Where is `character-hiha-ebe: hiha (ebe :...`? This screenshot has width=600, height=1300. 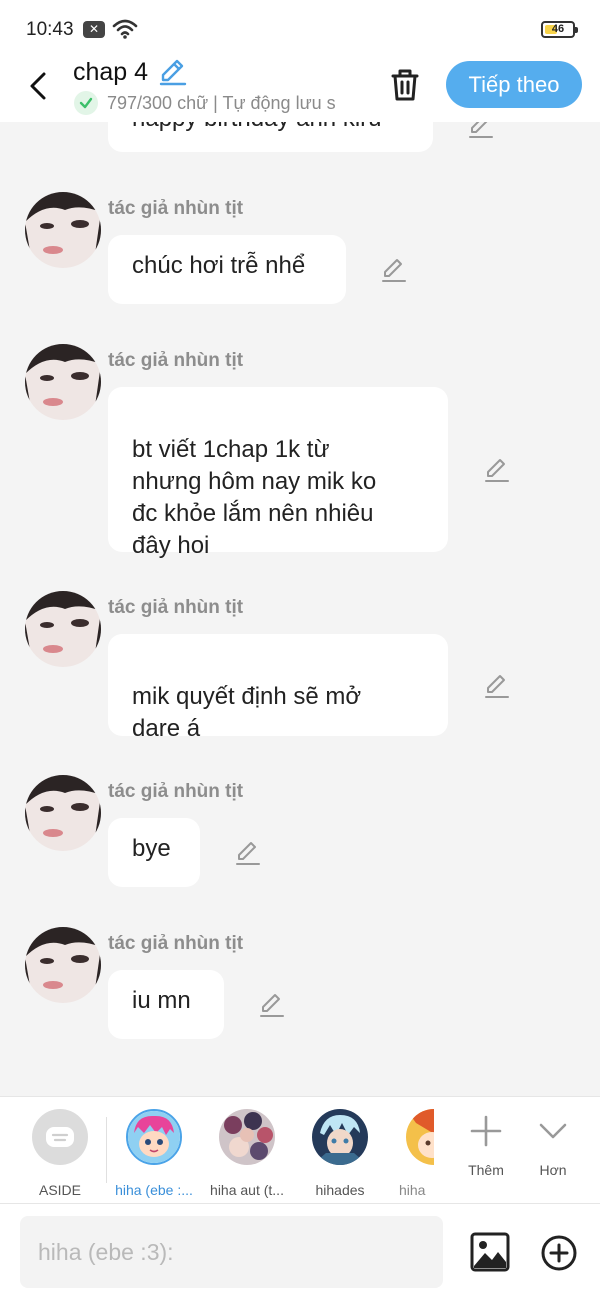 character-hiha-ebe: hiha (ebe :... is located at coordinates (154, 1153).